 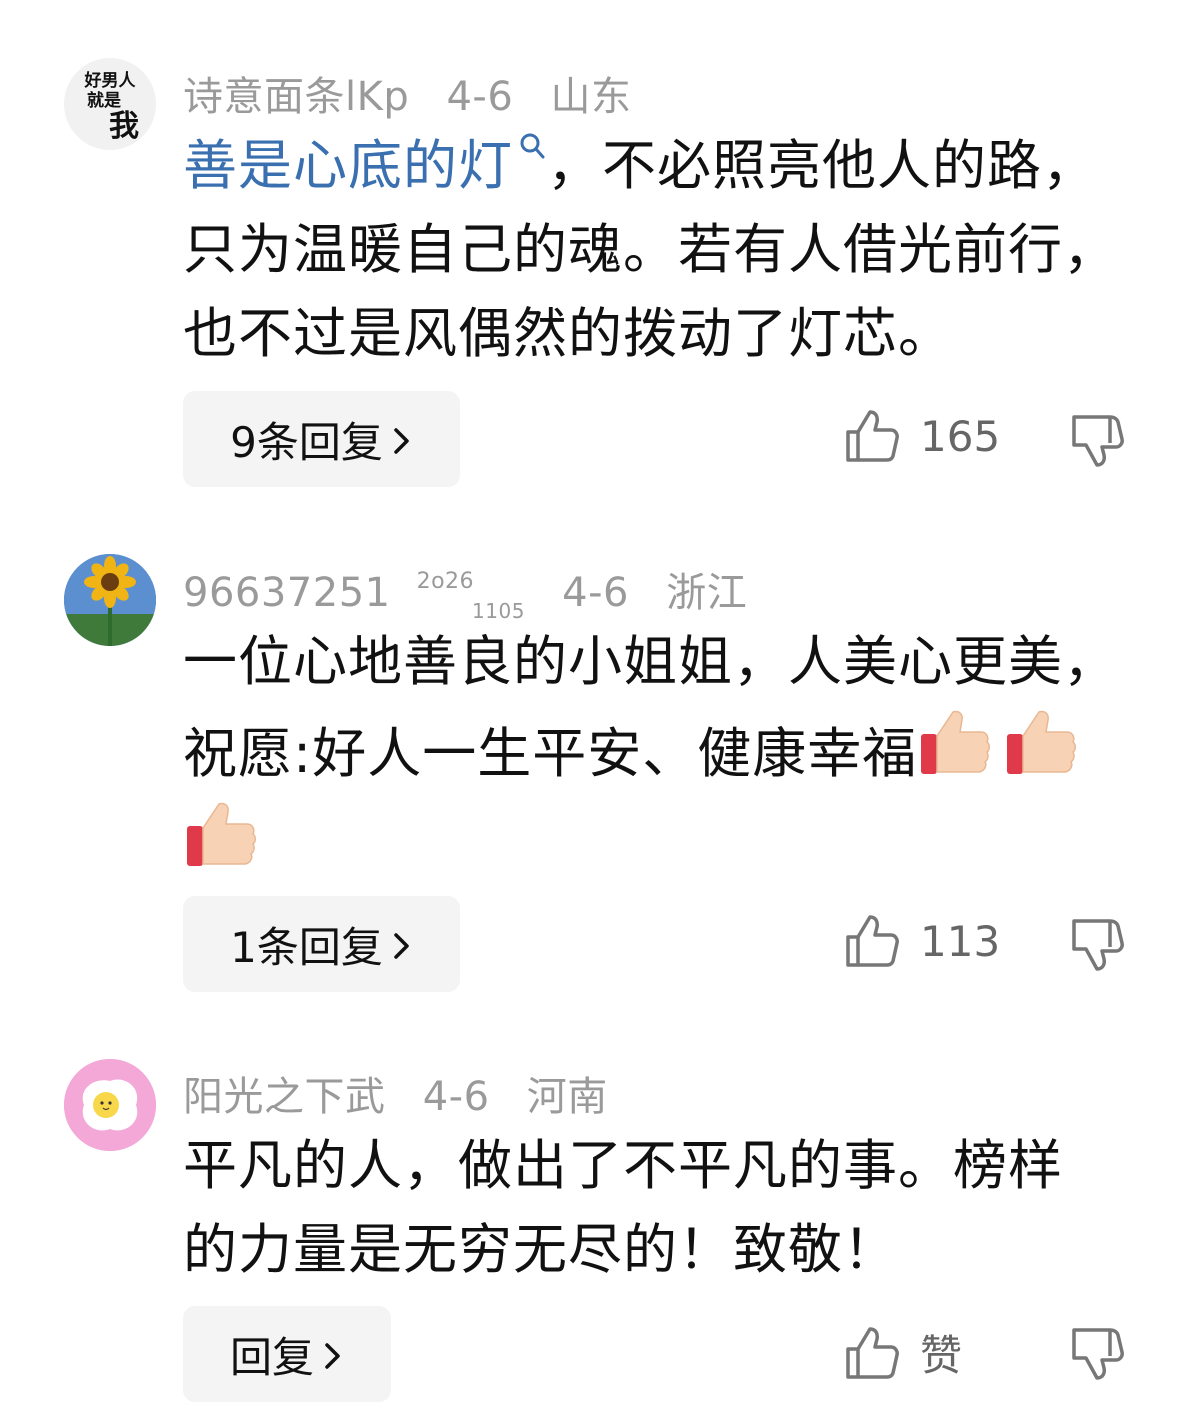 What do you see at coordinates (306, 442) in the screenshot?
I see `reply-count-label: 9条回复` at bounding box center [306, 442].